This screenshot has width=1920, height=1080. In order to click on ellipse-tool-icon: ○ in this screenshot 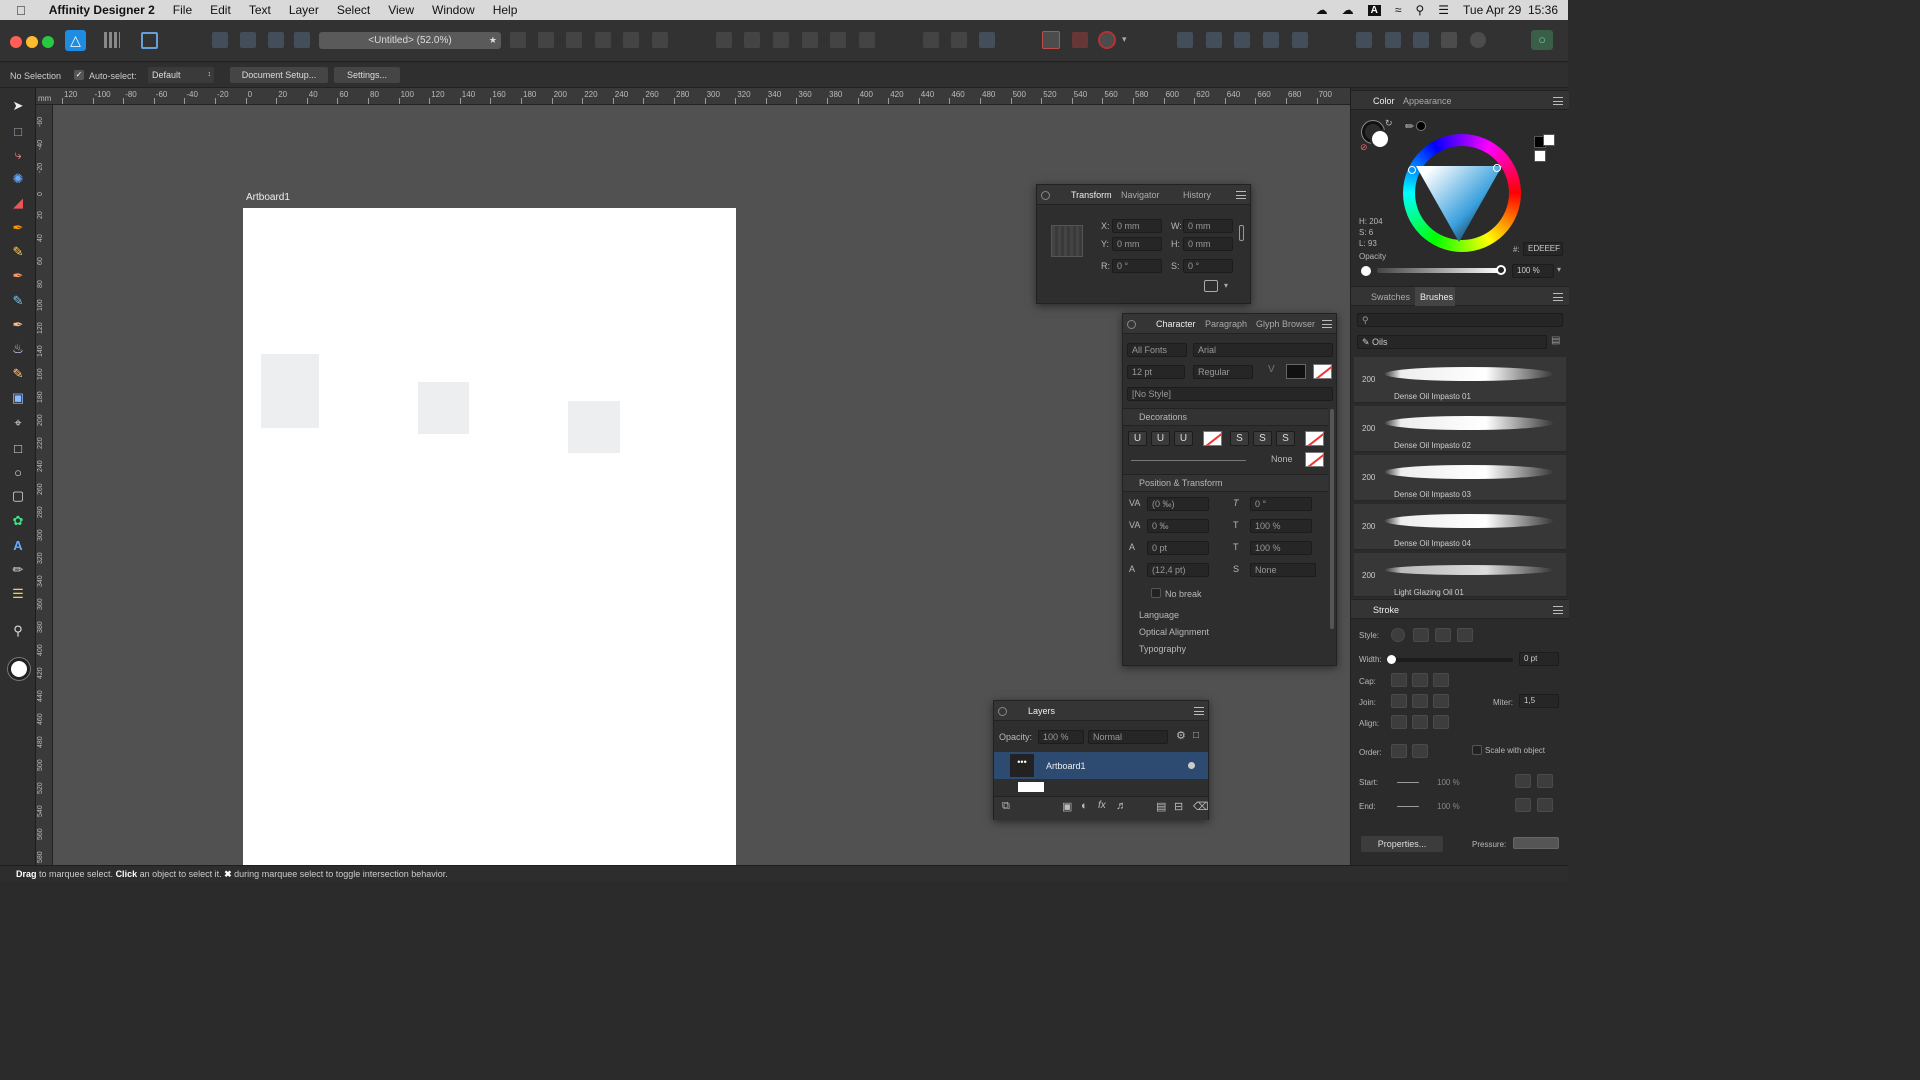, I will do `click(18, 472)`.